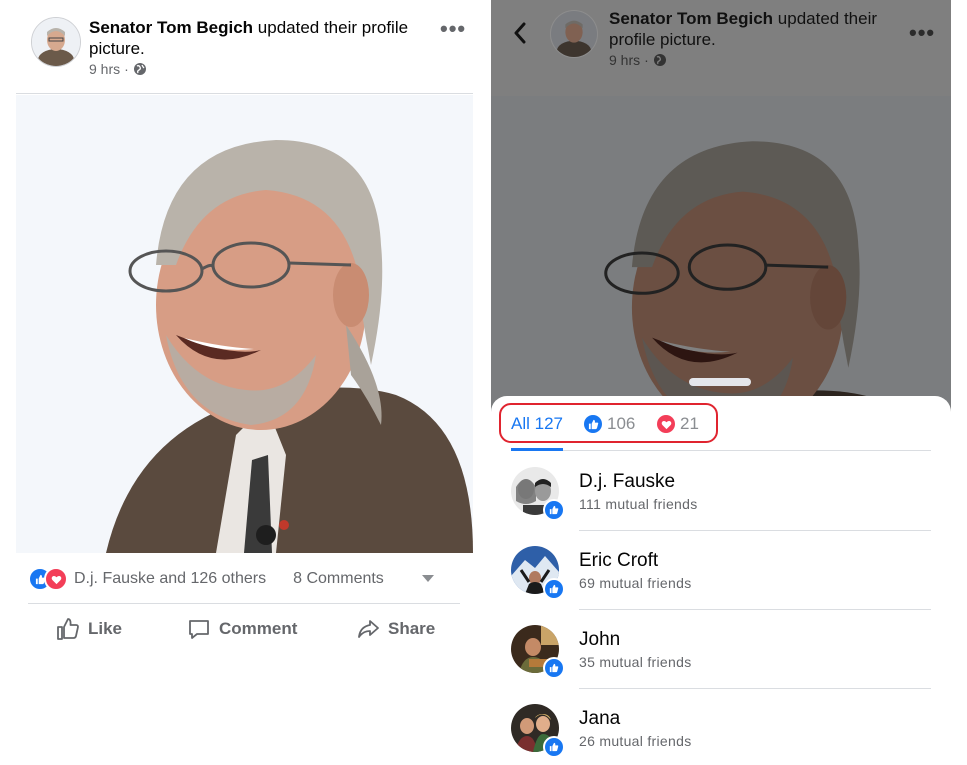 The width and height of the screenshot is (967, 765). I want to click on mutual-friends: 111 mutual friends, so click(638, 504).